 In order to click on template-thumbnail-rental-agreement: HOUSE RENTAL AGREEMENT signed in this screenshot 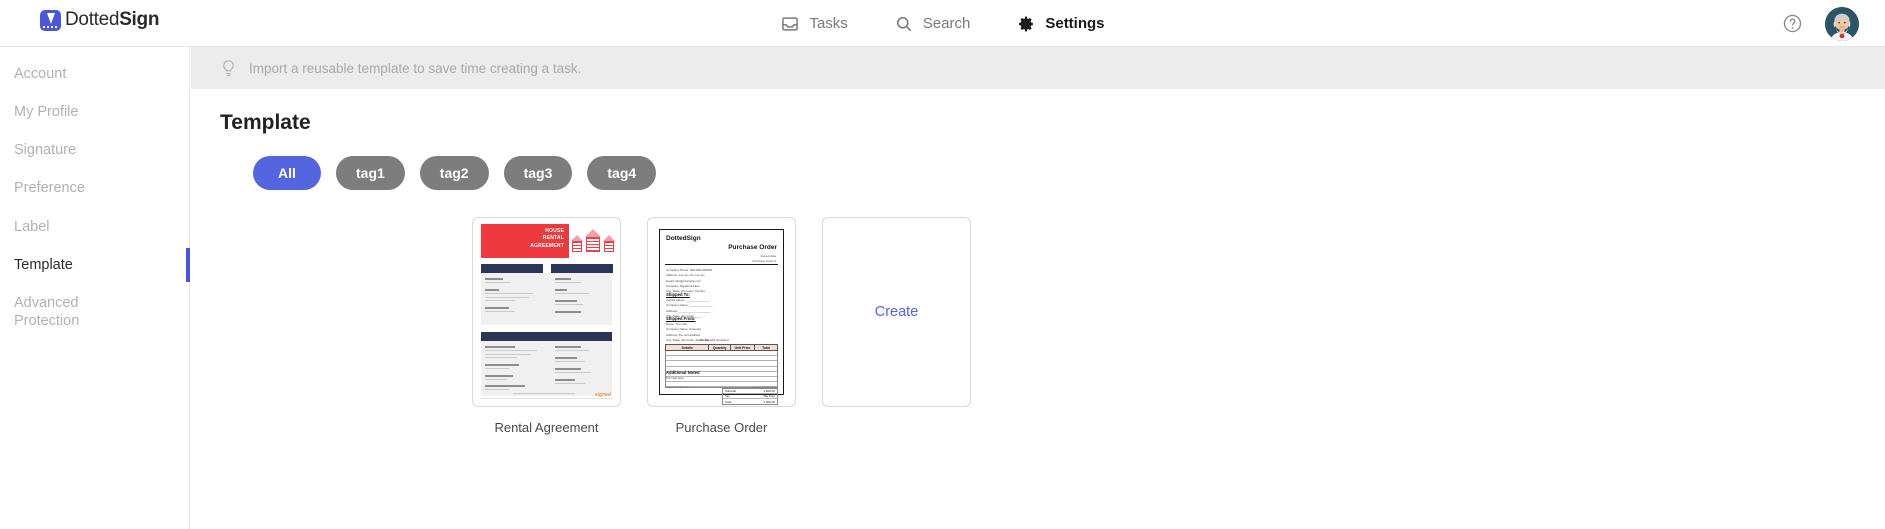, I will do `click(546, 312)`.